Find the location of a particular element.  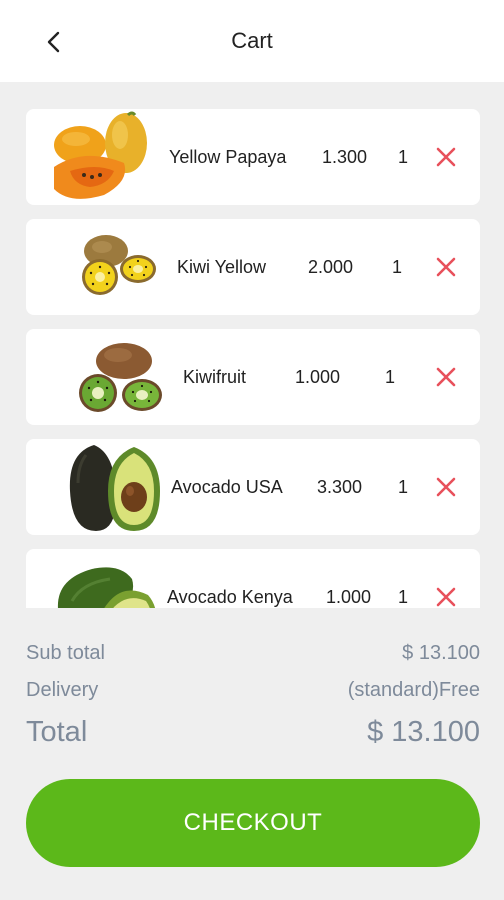

app-header: Cart is located at coordinates (252, 41).